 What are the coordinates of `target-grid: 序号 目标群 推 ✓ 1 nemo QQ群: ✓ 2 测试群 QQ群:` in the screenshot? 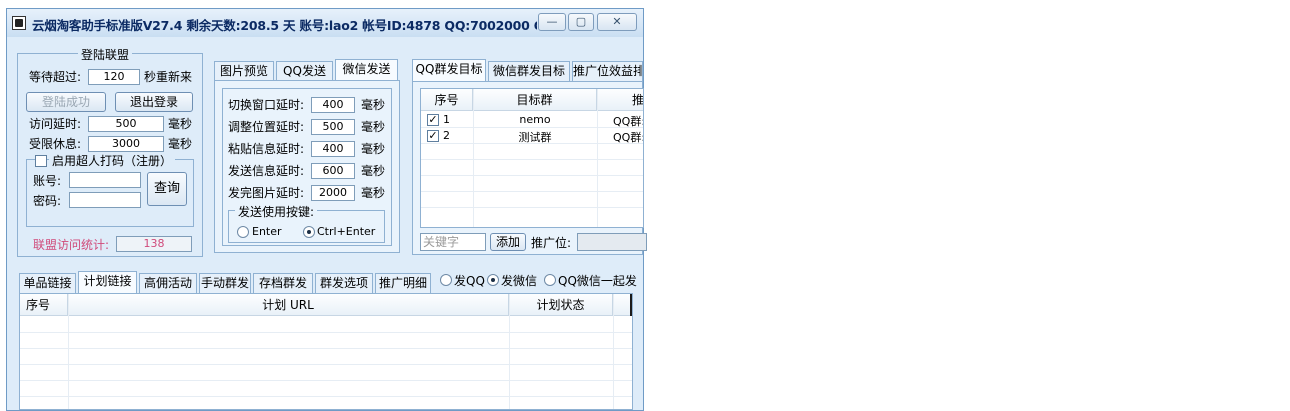 It's located at (532, 158).